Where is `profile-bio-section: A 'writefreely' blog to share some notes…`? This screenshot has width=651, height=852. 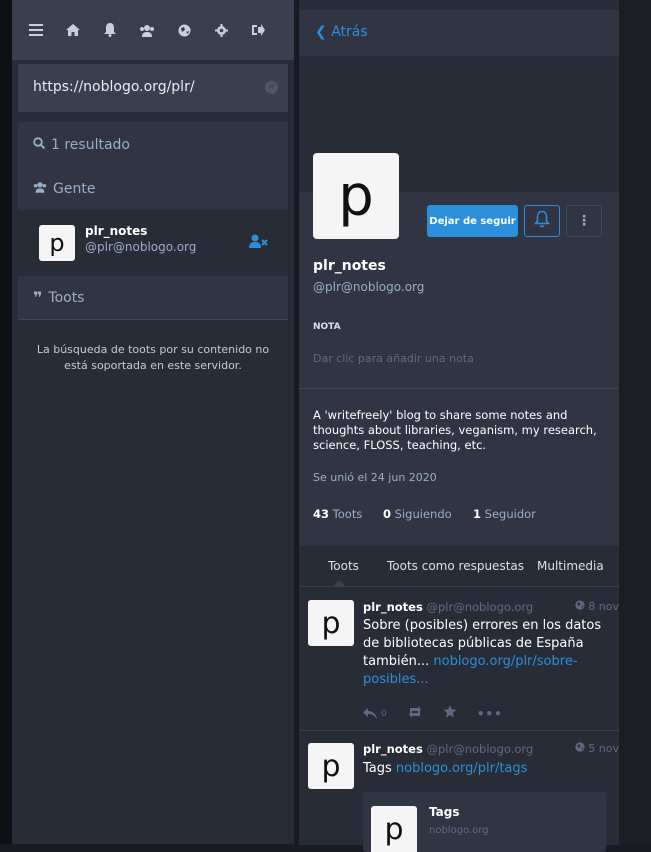
profile-bio-section: A 'writefreely' blog to share some notes… is located at coordinates (459, 467).